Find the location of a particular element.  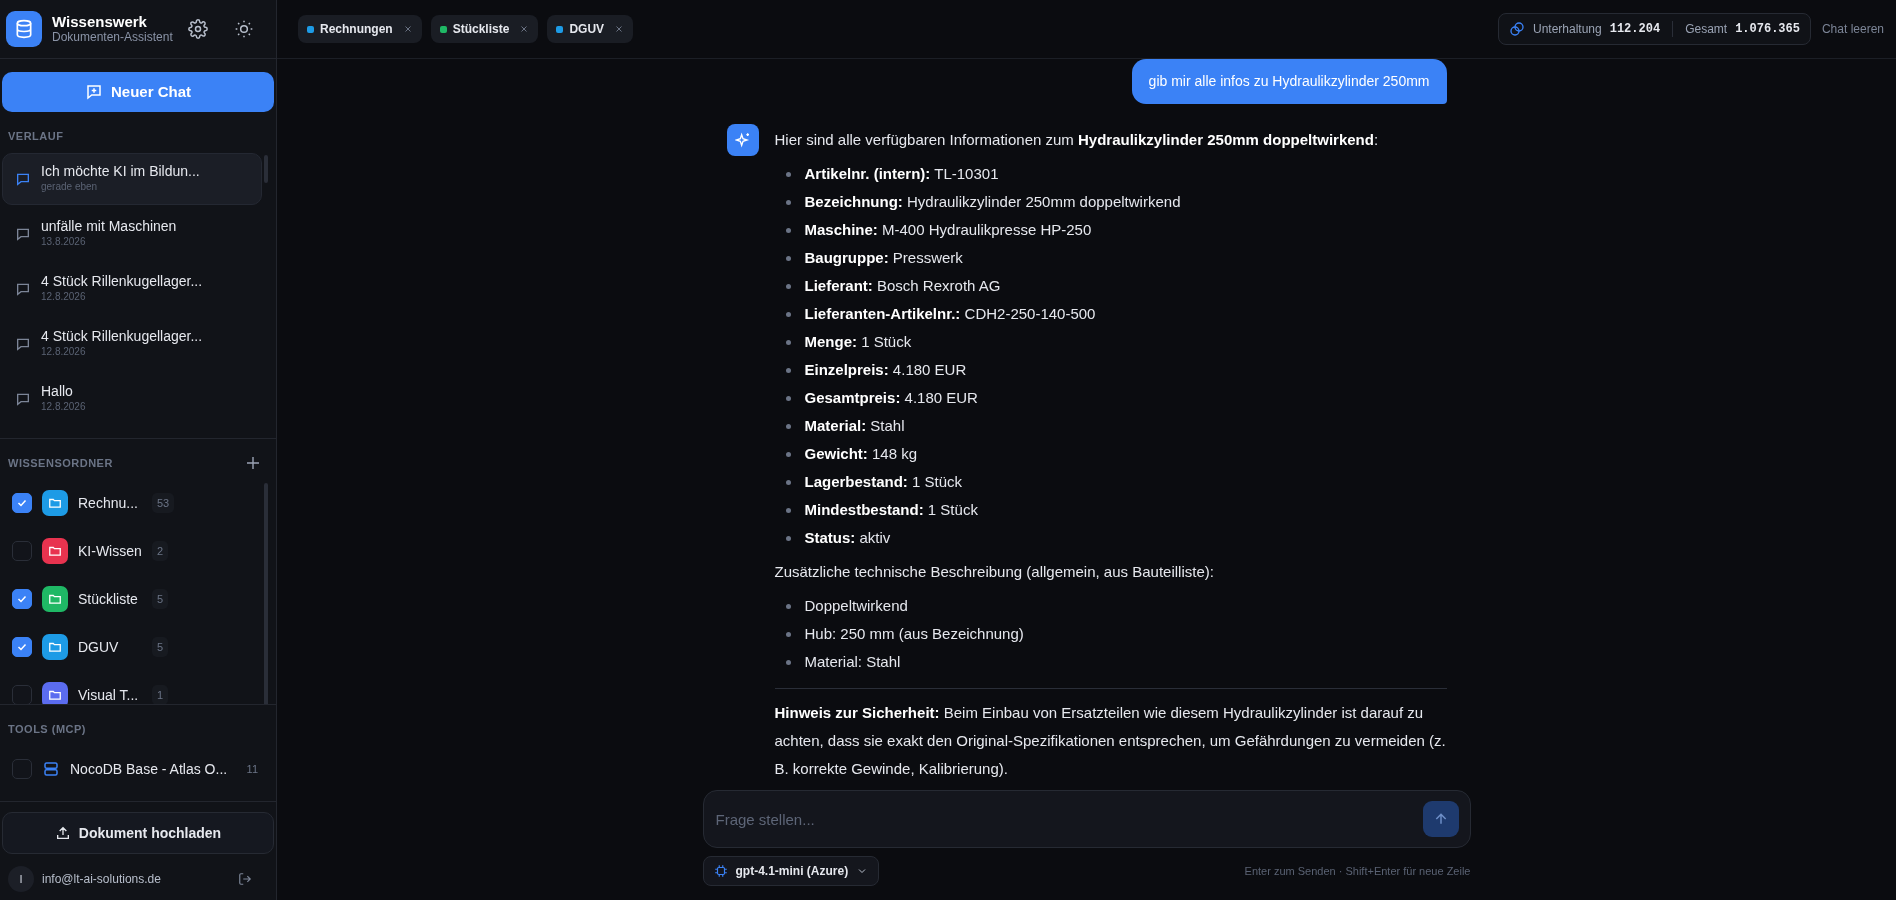

folder-name: DGUV is located at coordinates (110, 647).